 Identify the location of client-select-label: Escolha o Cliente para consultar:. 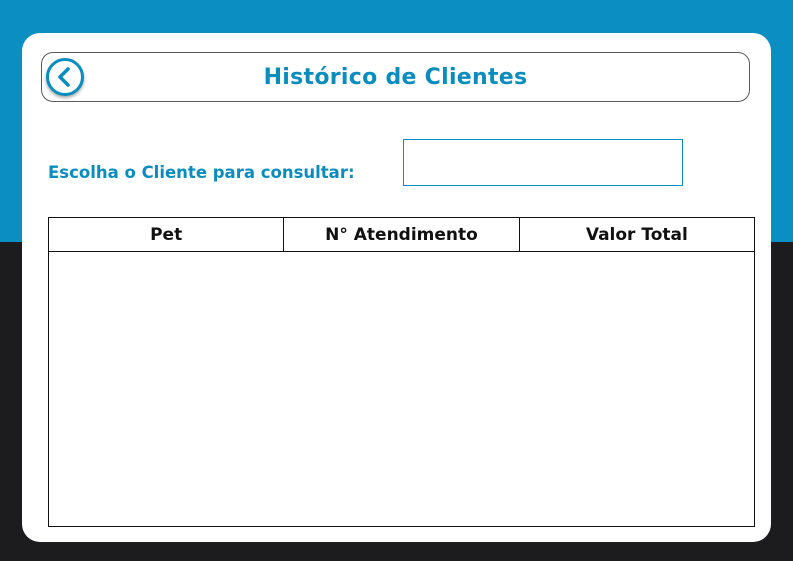
(201, 172).